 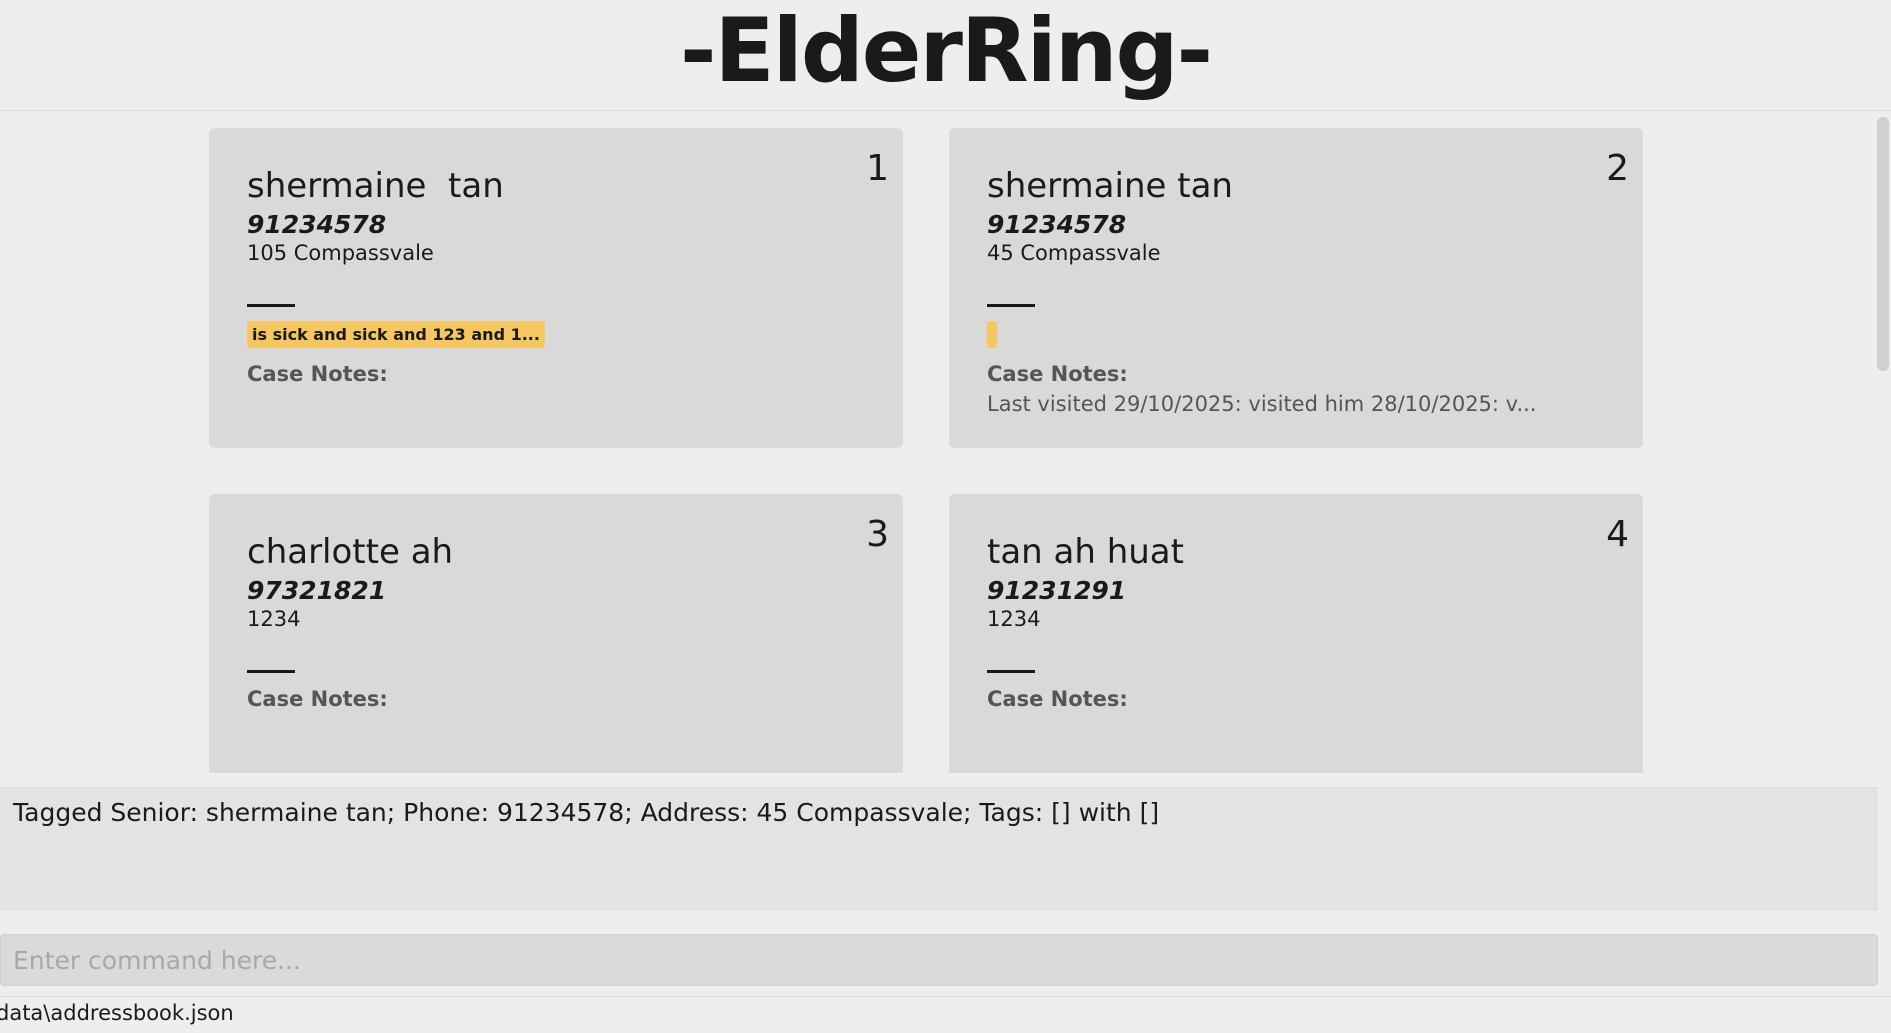 I want to click on command-input, so click(x=939, y=960).